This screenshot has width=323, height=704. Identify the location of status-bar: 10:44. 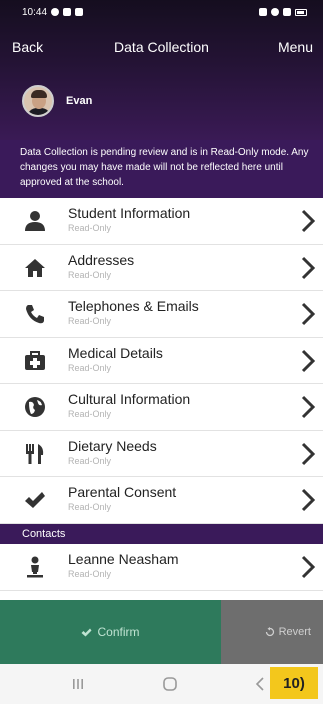
(161, 12).